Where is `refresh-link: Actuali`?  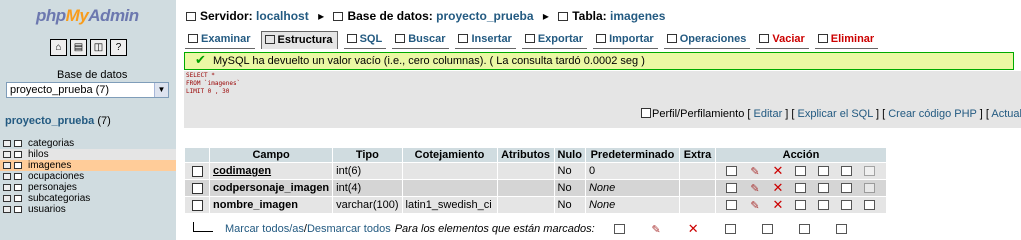 refresh-link: Actuali is located at coordinates (1006, 114).